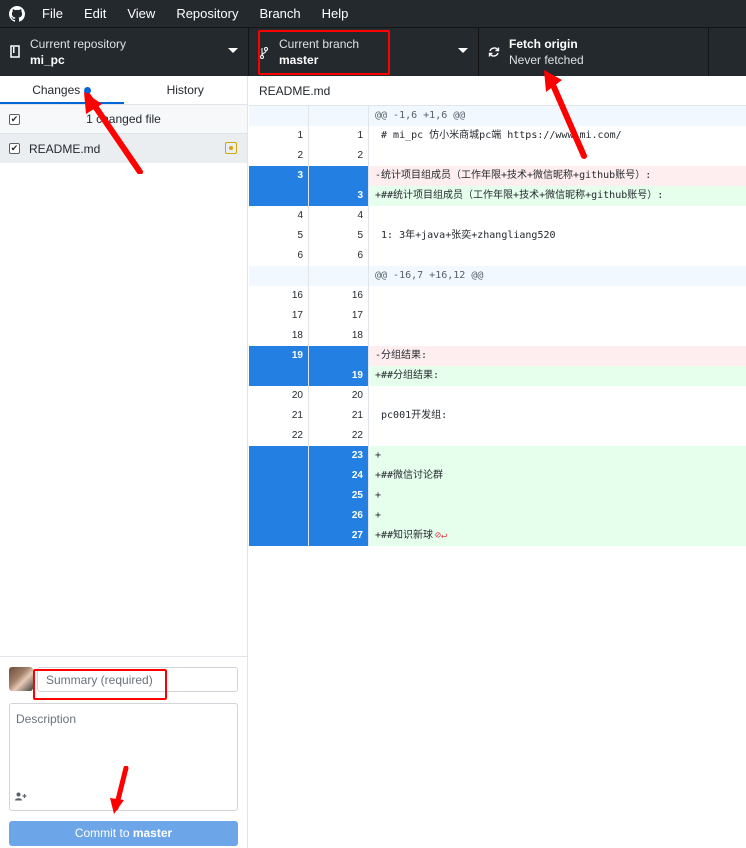  Describe the element at coordinates (279, 136) in the screenshot. I see `old-line-number: 1` at that location.